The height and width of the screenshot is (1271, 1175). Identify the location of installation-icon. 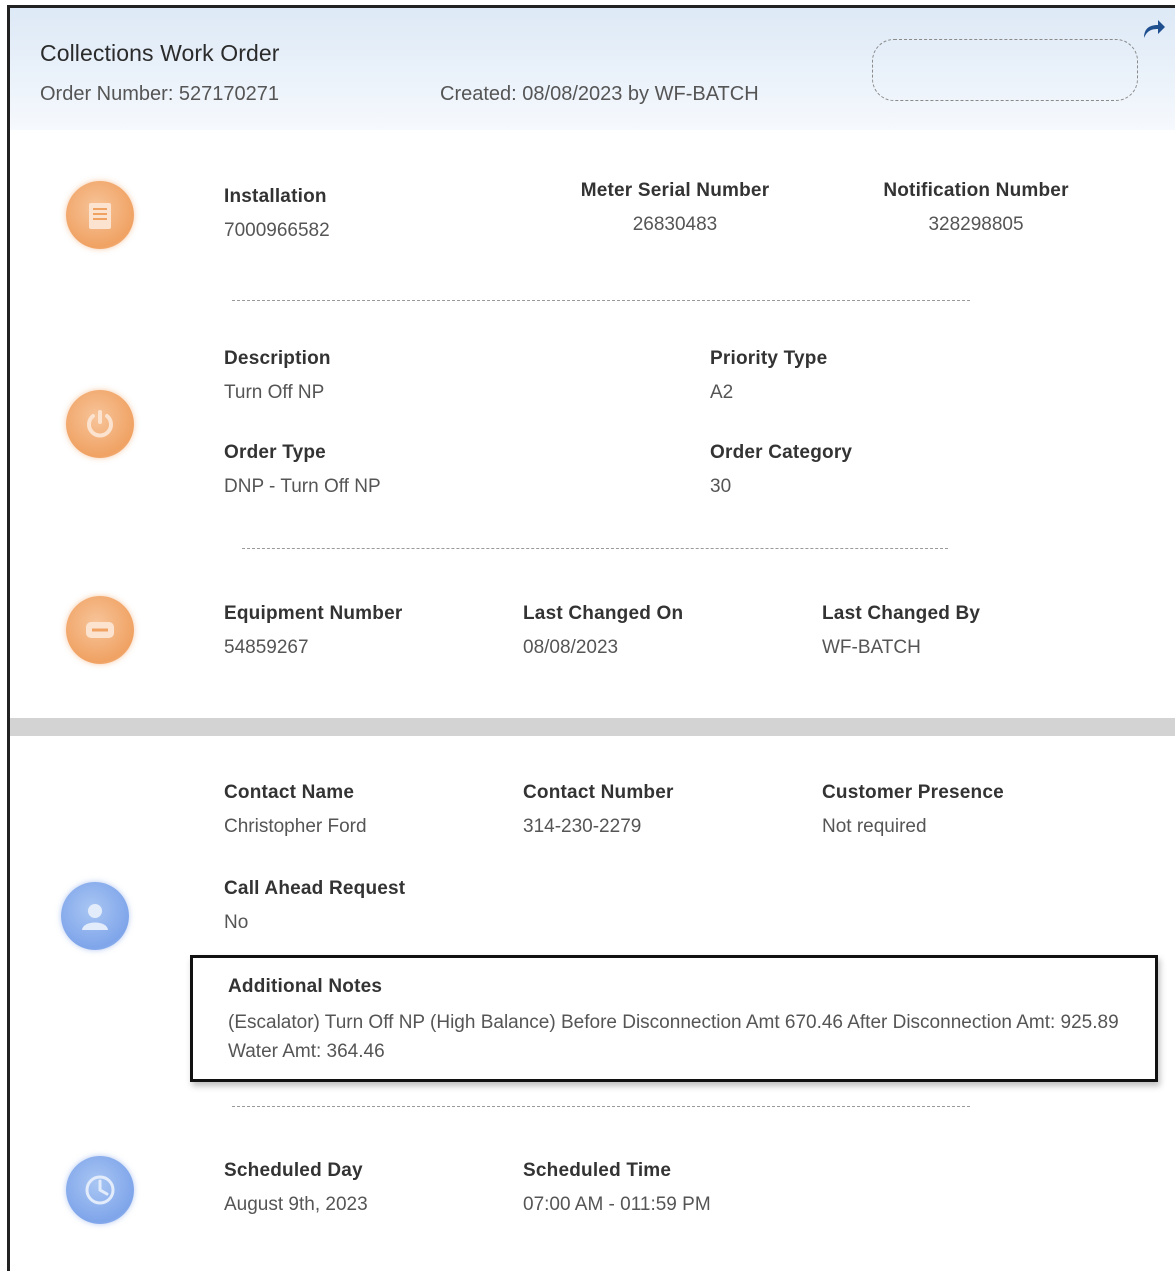
(100, 215).